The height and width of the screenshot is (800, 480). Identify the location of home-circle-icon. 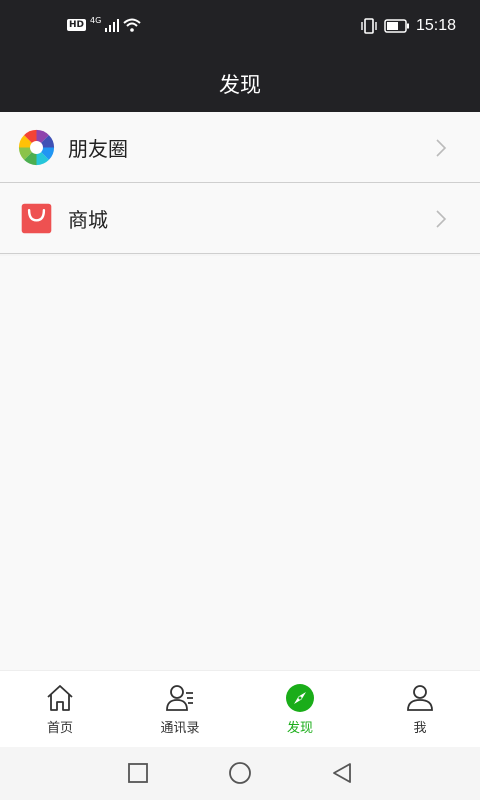
(240, 773).